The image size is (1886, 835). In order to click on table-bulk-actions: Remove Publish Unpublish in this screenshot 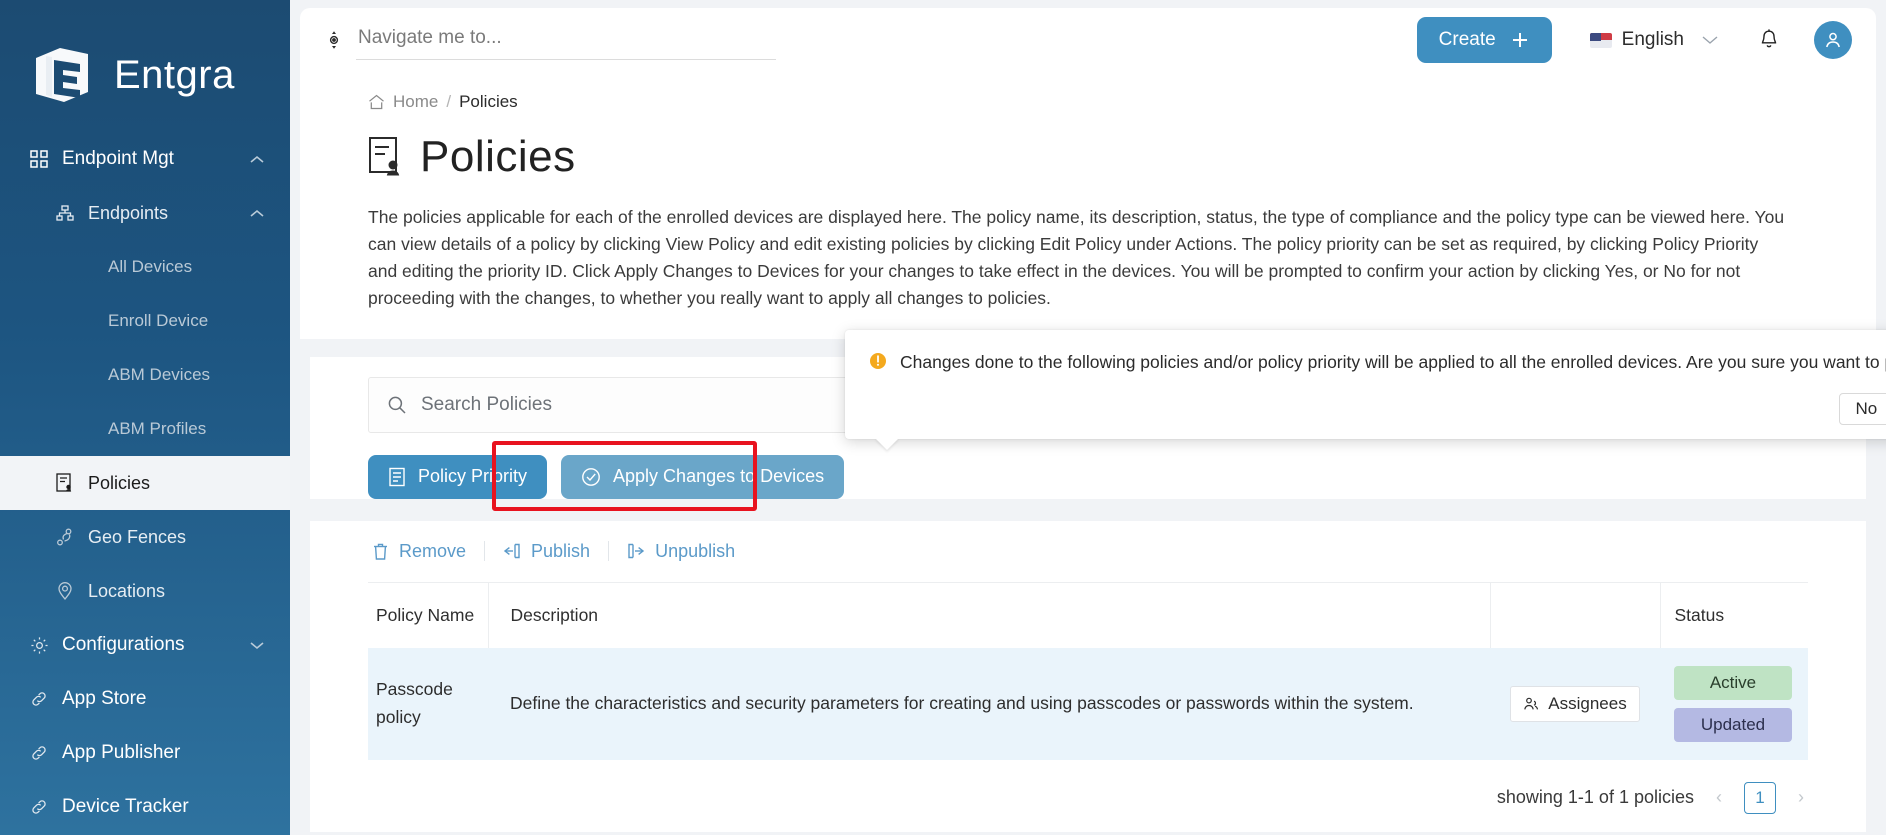, I will do `click(1088, 552)`.